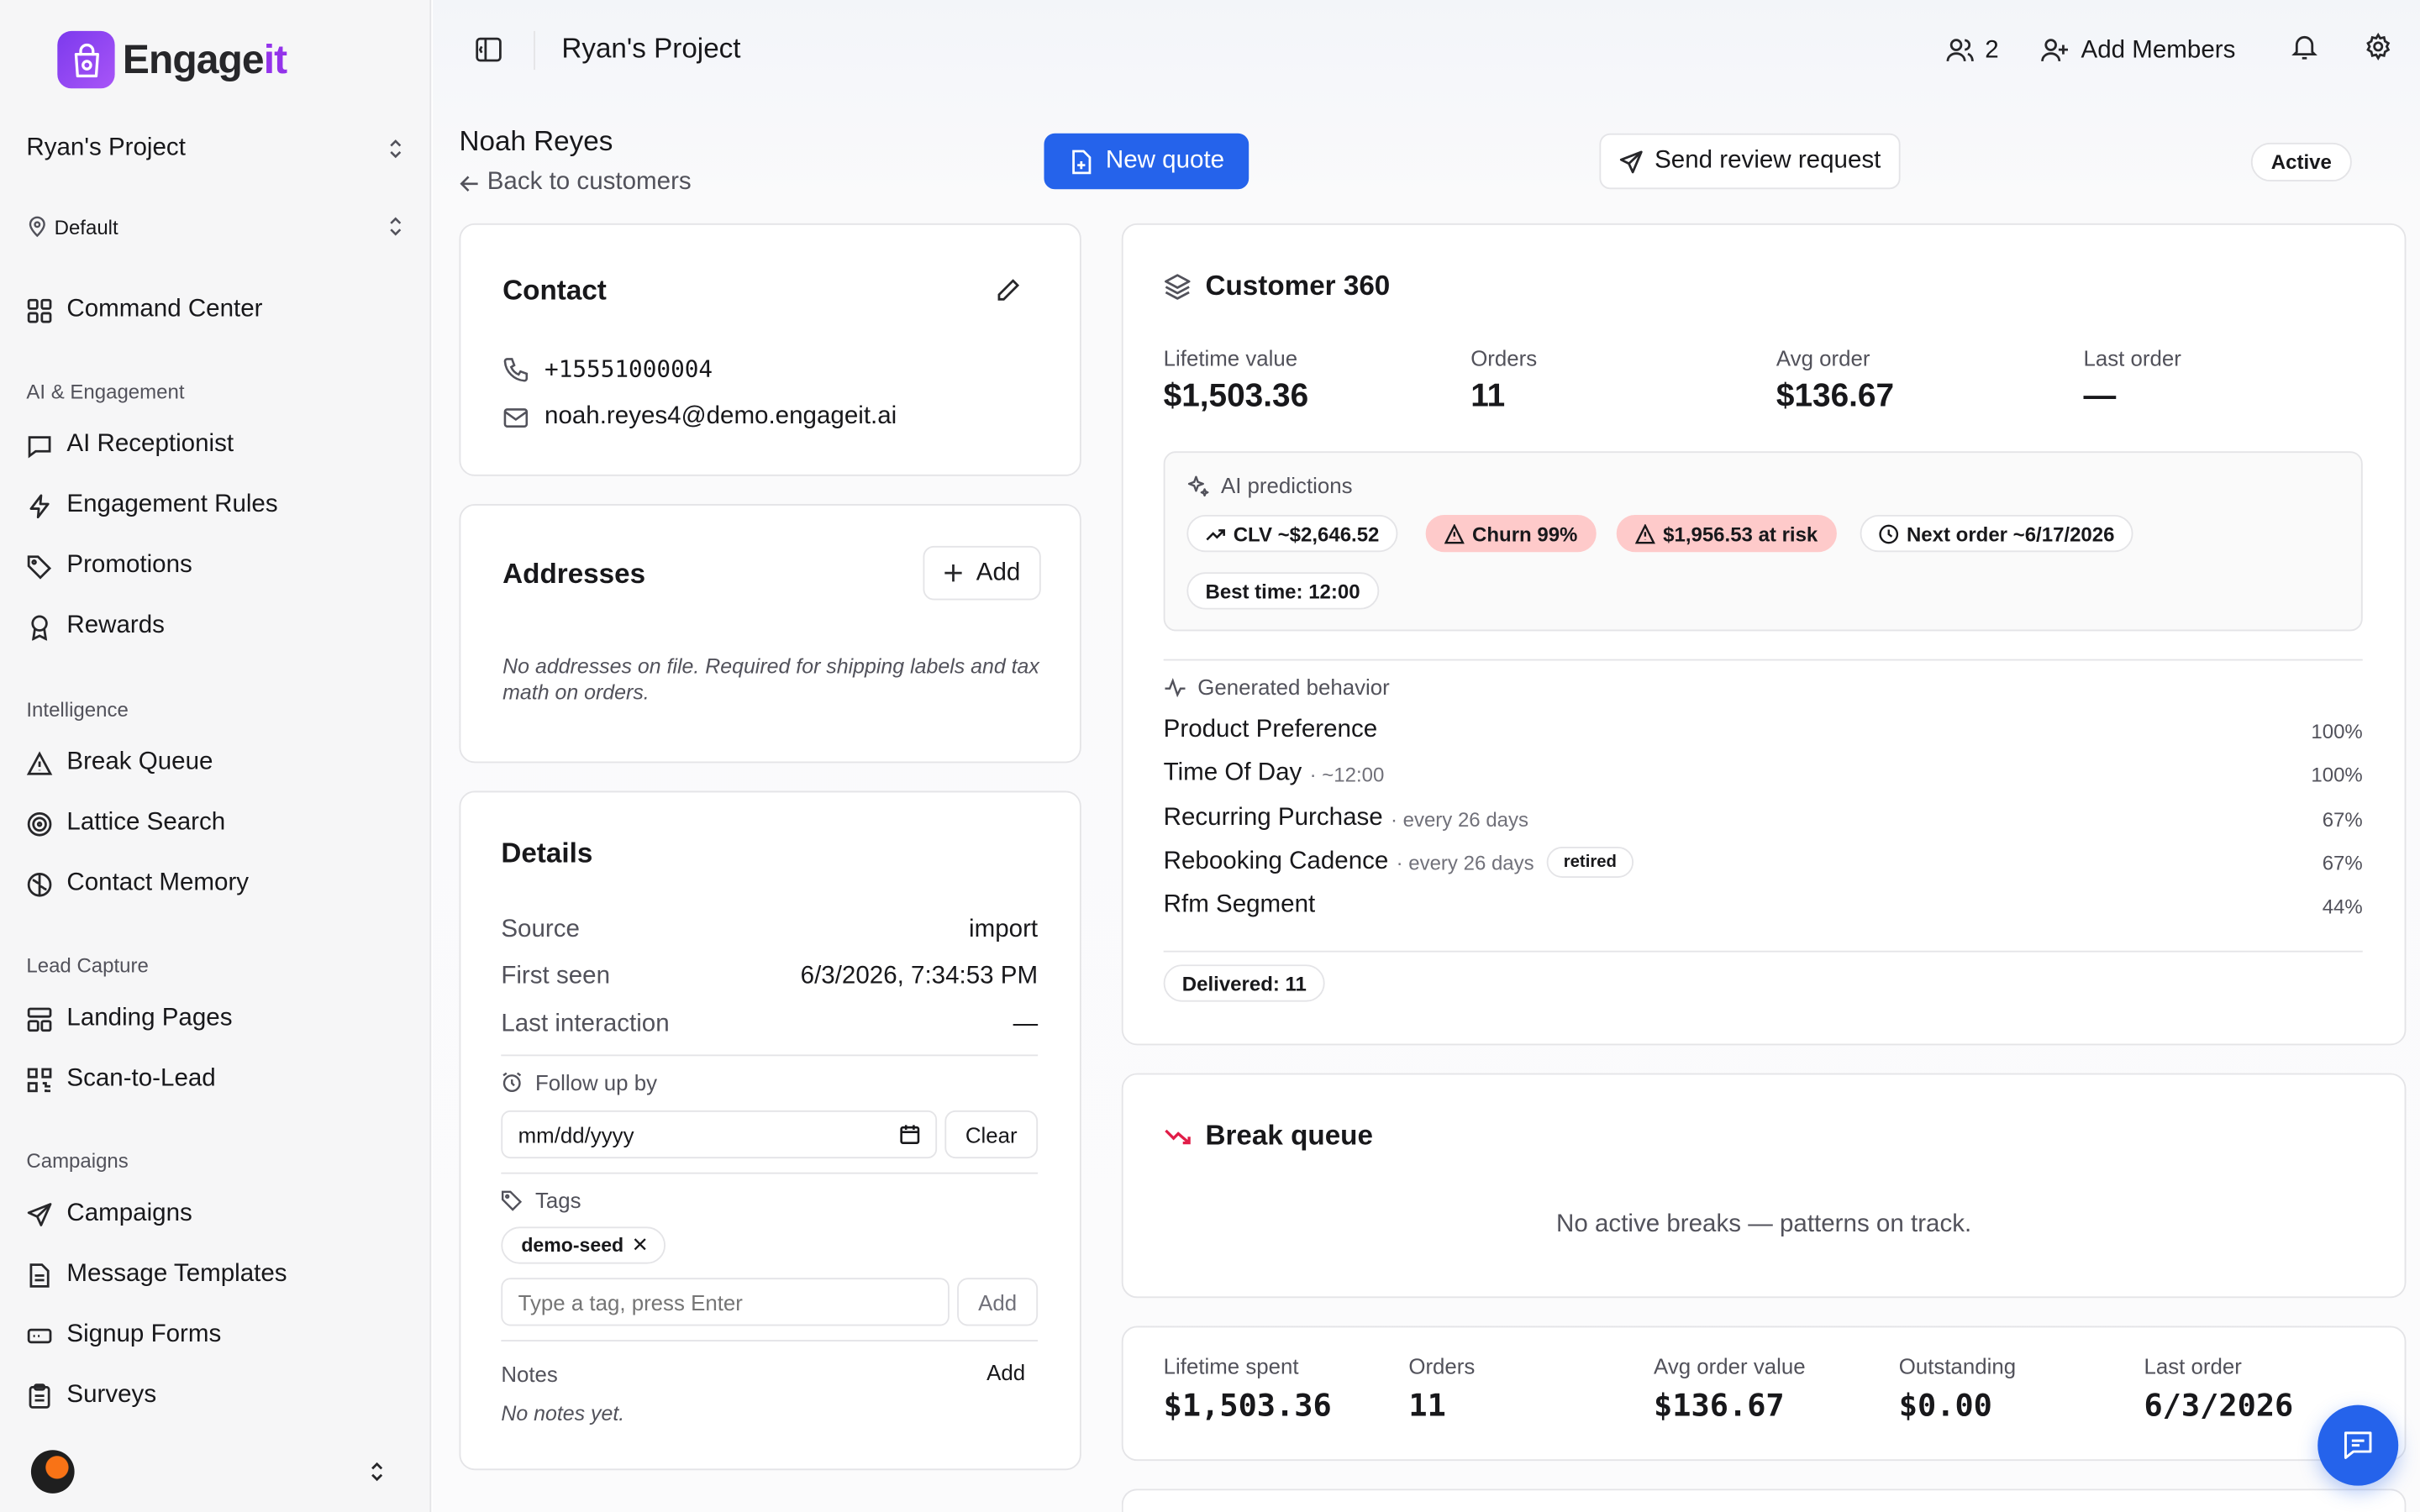 The width and height of the screenshot is (2420, 1512). I want to click on project-selector: Ryan's Project, so click(216, 148).